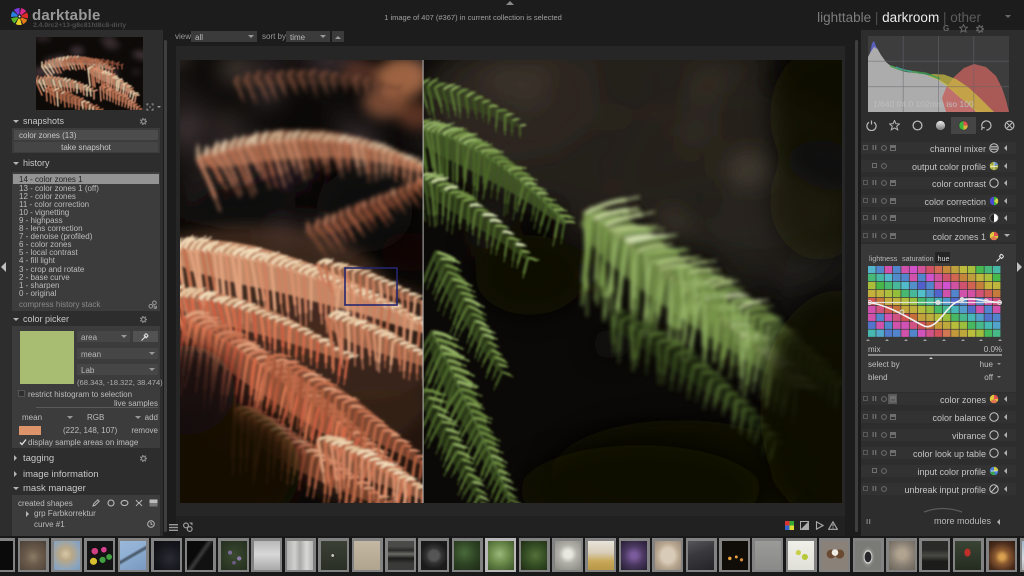 The image size is (1024, 576). What do you see at coordinates (923, 104) in the screenshot?
I see `svg-text: 1/640 f/4.0 102mm iso 100` at bounding box center [923, 104].